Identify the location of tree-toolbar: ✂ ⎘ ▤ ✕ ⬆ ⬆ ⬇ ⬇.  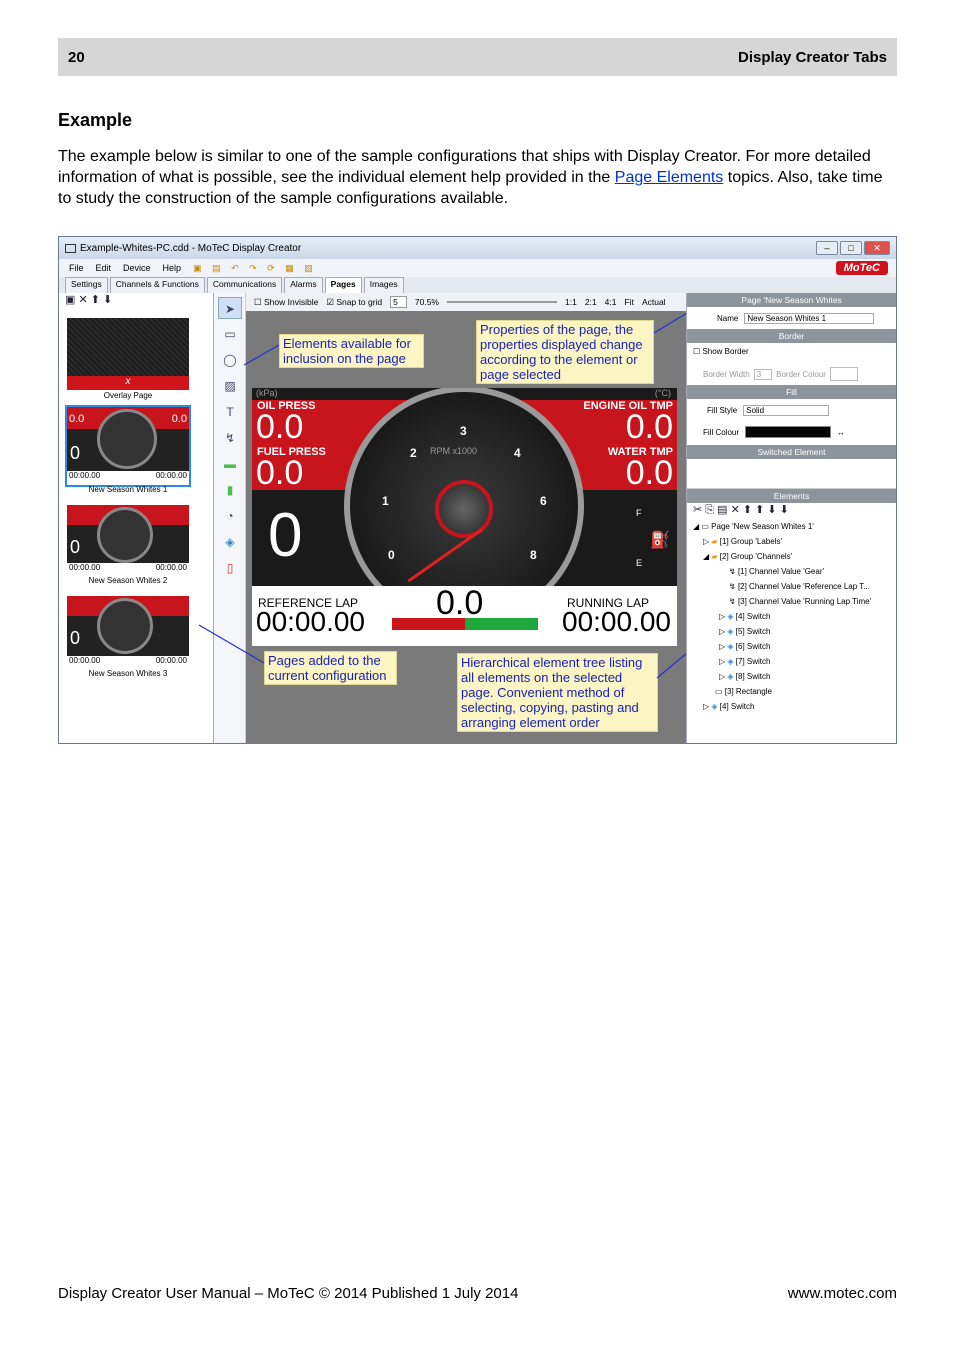
(791, 511).